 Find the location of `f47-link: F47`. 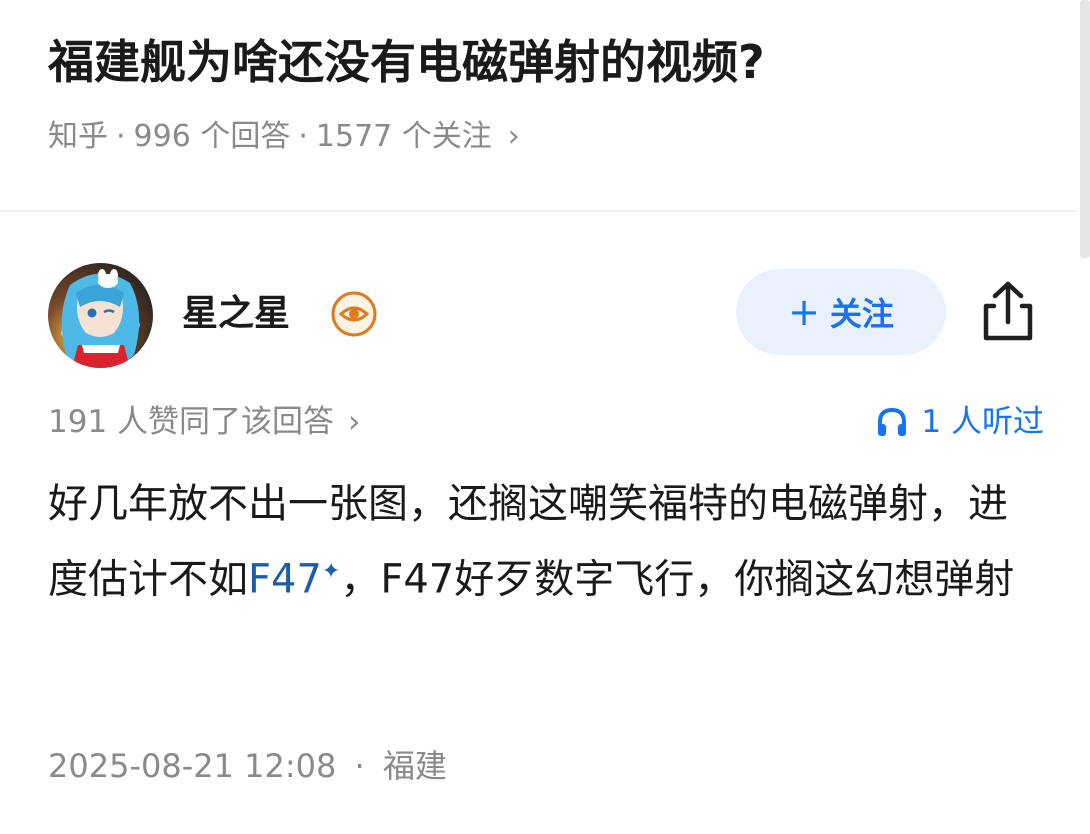

f47-link: F47 is located at coordinates (285, 579).